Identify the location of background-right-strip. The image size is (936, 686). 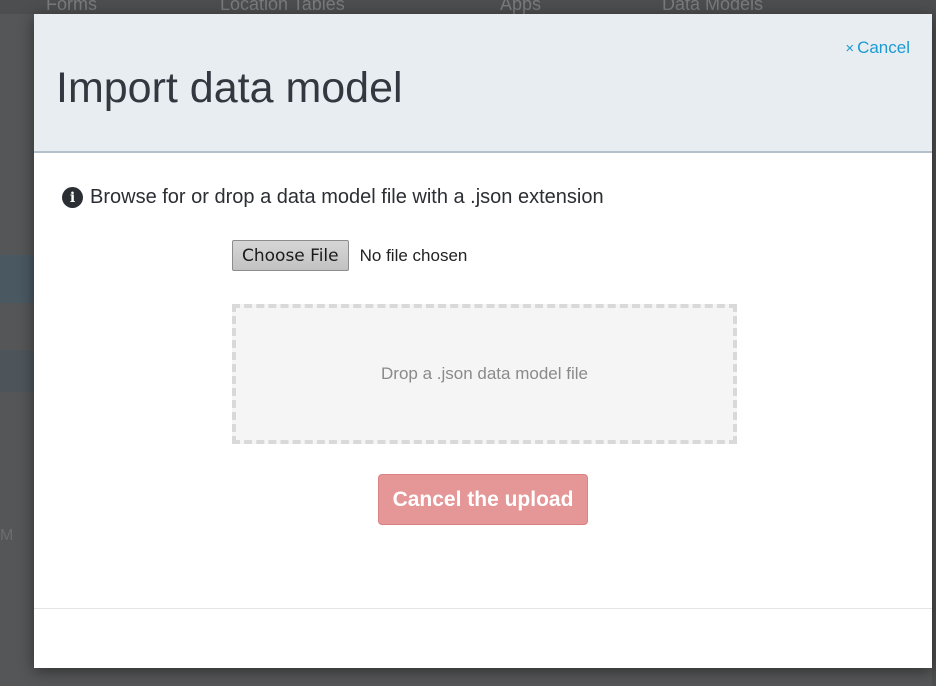
(934, 343).